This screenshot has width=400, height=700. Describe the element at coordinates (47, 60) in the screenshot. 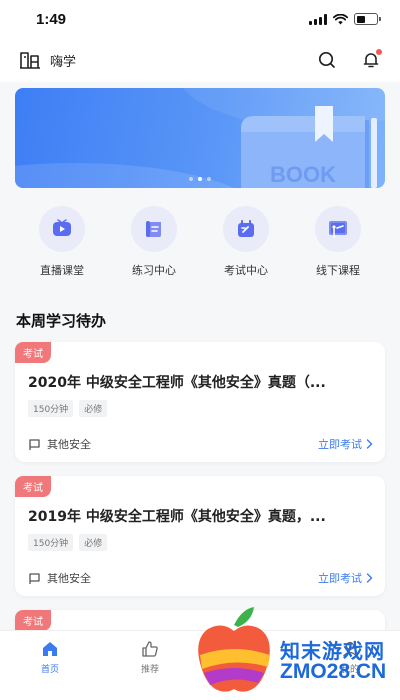

I see `app-logo: 嗨学` at that location.